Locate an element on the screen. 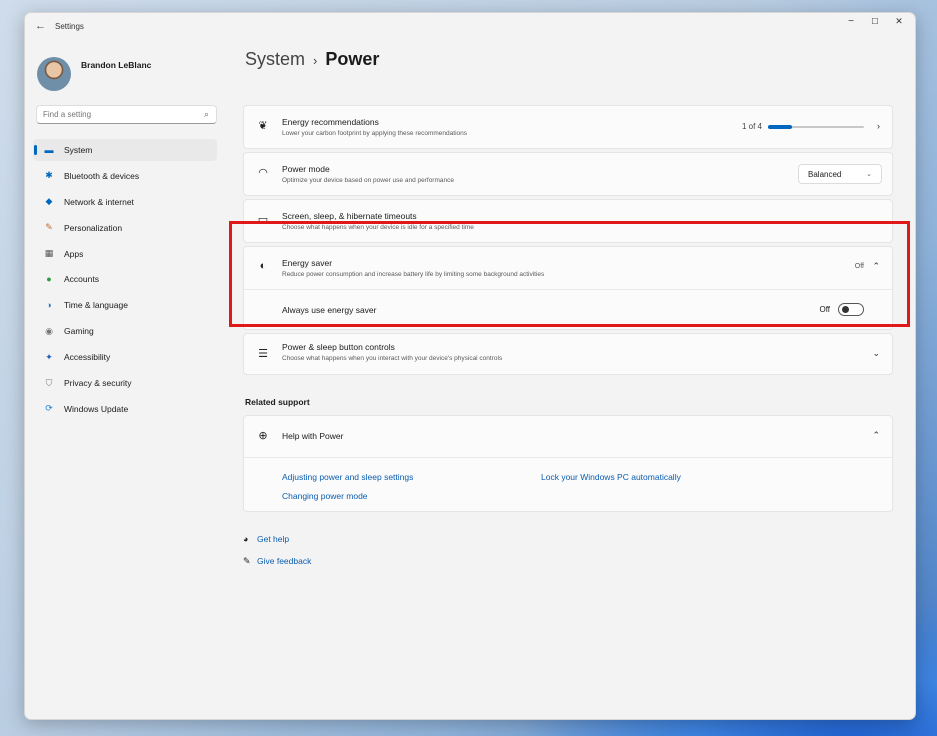 Image resolution: width=937 pixels, height=736 pixels. globe-icon: ⊕ is located at coordinates (263, 436).